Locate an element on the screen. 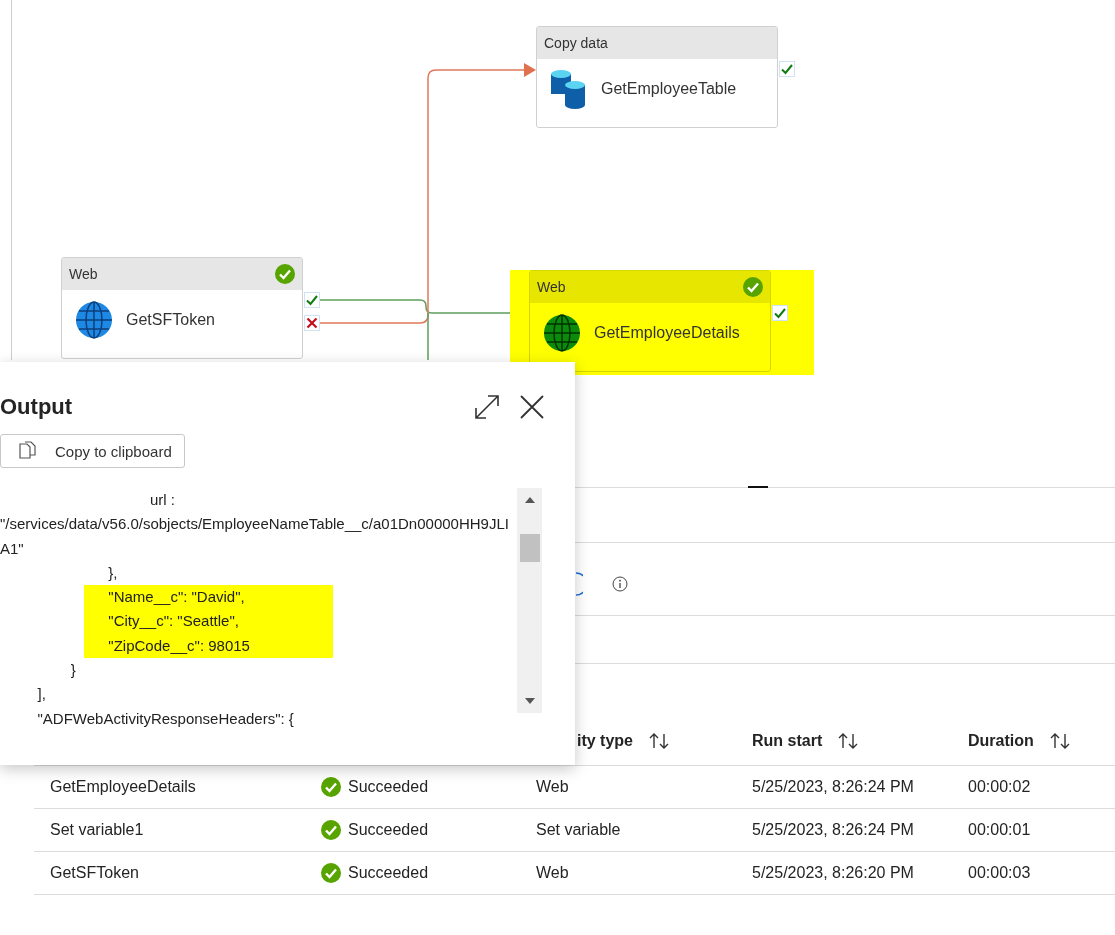 This screenshot has height=935, width=1115. code-line: "ADFWebActivityResponseHeaders": { is located at coordinates (165, 718).